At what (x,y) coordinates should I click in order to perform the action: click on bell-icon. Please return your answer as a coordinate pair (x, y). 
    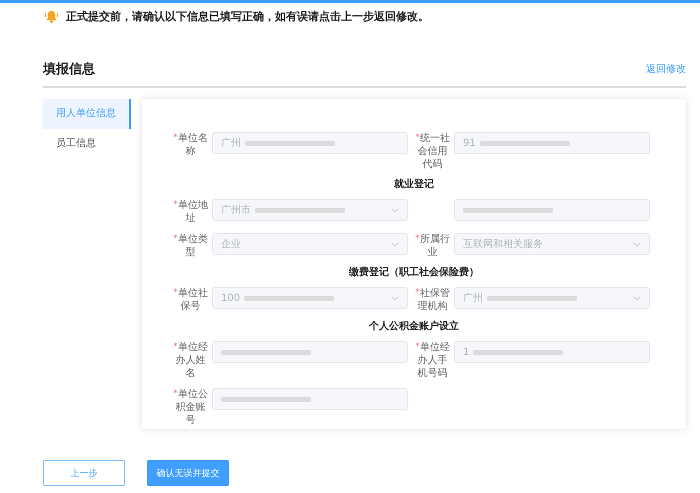
    Looking at the image, I should click on (51, 16).